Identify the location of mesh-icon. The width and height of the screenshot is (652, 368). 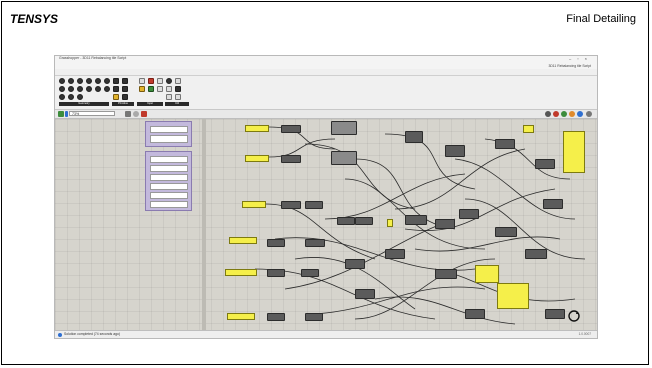
(89, 89).